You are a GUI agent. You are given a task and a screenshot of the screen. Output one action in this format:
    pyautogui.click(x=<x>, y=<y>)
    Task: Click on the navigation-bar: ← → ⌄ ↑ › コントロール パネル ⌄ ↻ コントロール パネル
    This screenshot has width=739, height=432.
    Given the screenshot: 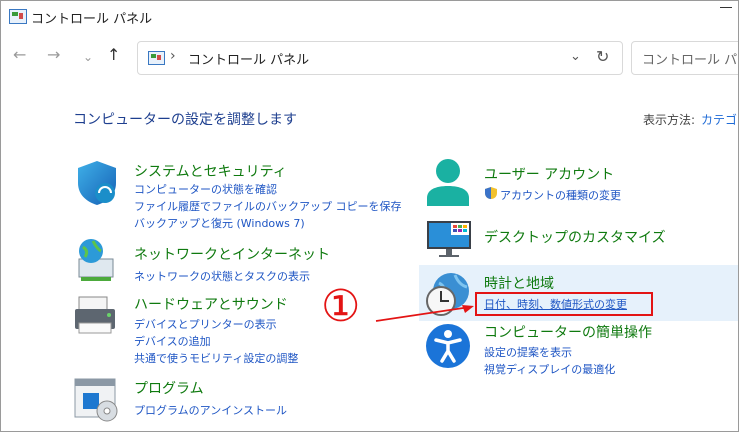 What is the action you would take?
    pyautogui.click(x=369, y=58)
    